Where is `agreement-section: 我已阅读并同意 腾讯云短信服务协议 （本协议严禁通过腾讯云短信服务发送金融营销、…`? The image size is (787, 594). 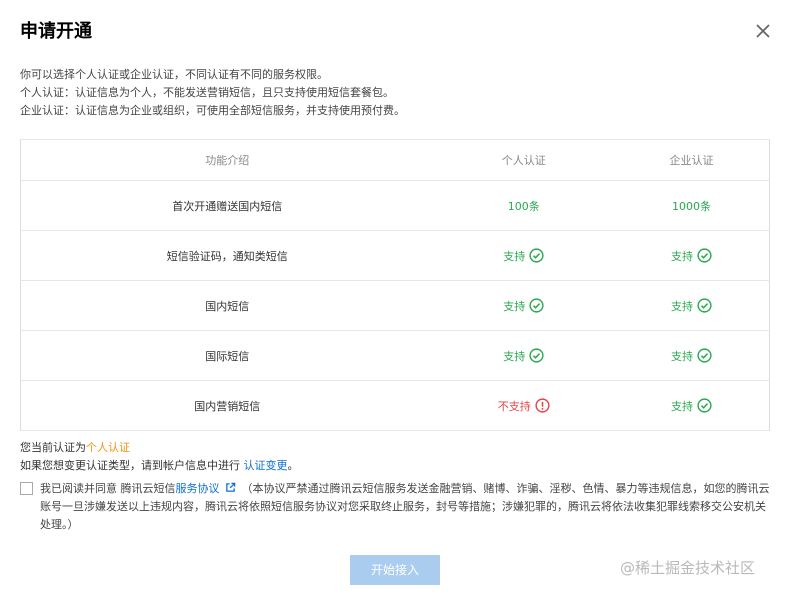 agreement-section: 我已阅读并同意 腾讯云短信服务协议 （本协议严禁通过腾讯云短信服务发送金融营销、… is located at coordinates (396, 507).